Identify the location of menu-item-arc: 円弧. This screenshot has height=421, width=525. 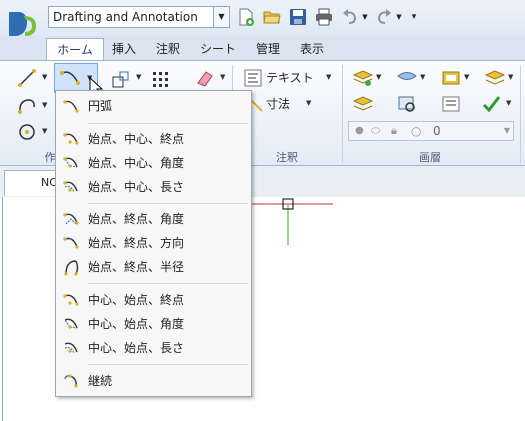
(153, 106).